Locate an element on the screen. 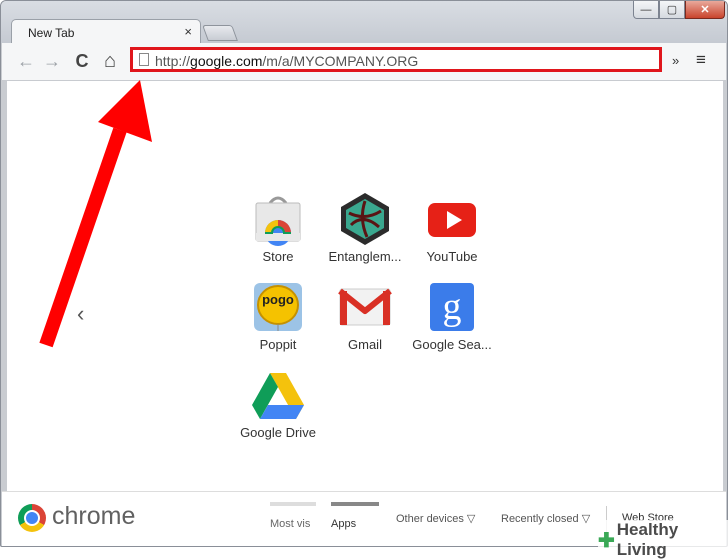  healthy-living-watermark: ✚ Healthy Living is located at coordinates (663, 540).